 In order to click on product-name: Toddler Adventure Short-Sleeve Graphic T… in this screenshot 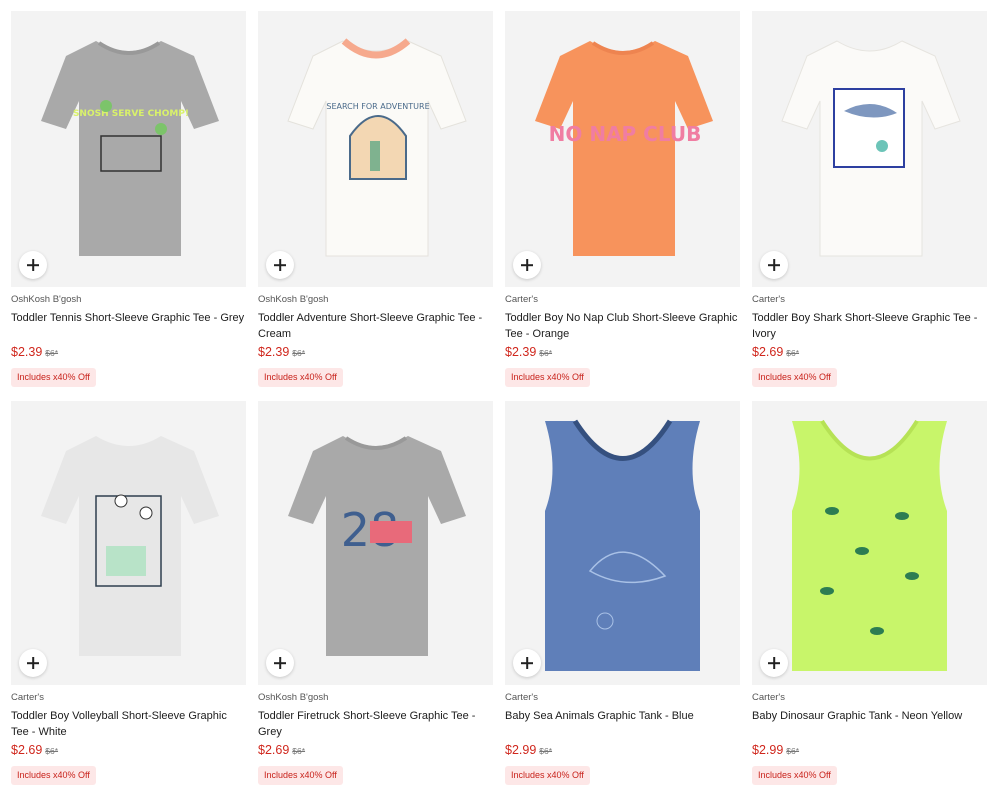, I will do `click(375, 326)`.